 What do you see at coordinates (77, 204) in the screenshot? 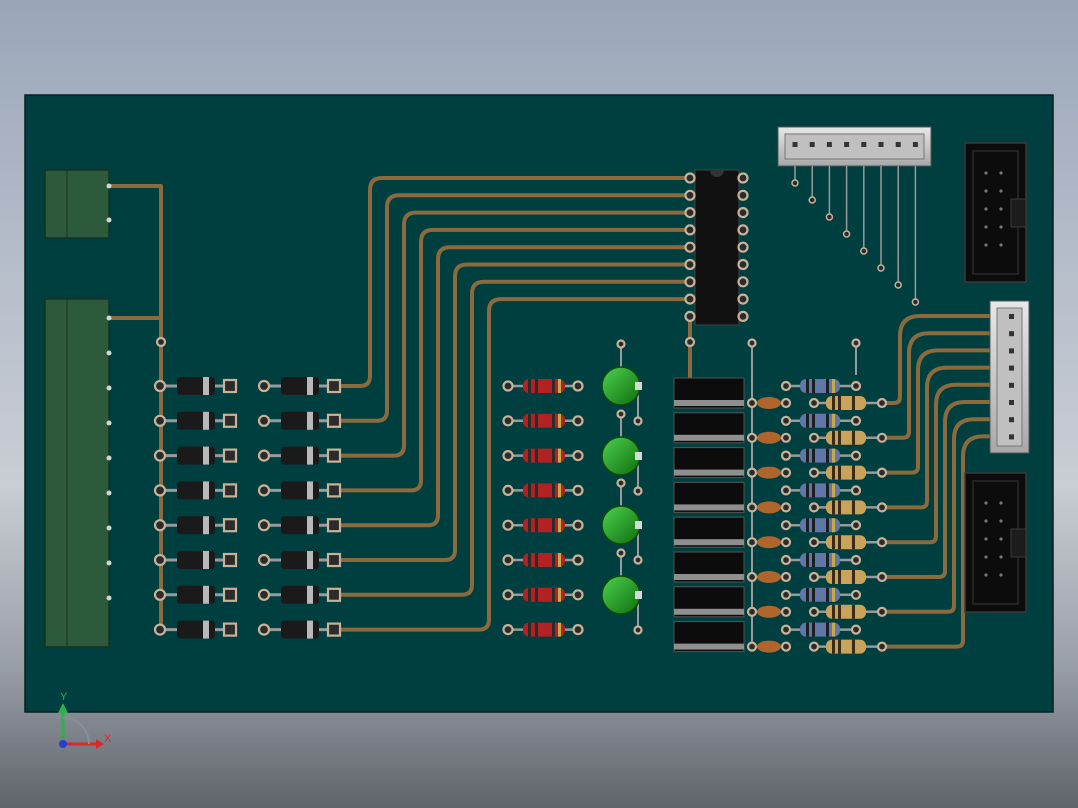
I see `small-terminal-block` at bounding box center [77, 204].